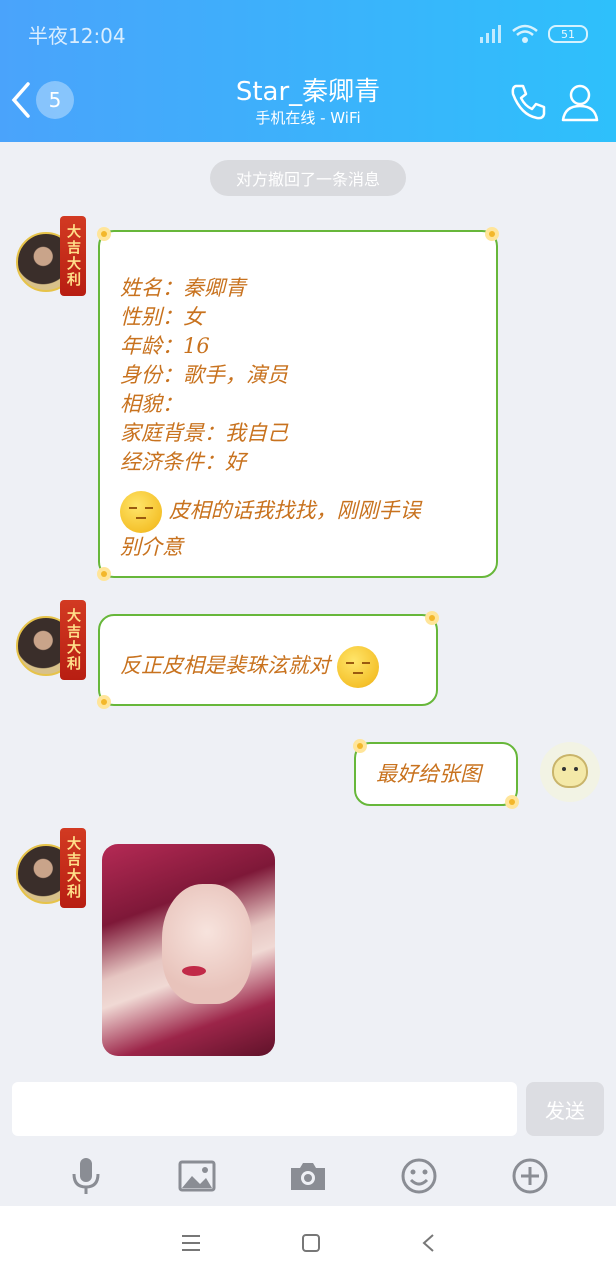 Image resolution: width=616 pixels, height=1280 pixels. I want to click on profile-line: 相貌：, so click(151, 404).